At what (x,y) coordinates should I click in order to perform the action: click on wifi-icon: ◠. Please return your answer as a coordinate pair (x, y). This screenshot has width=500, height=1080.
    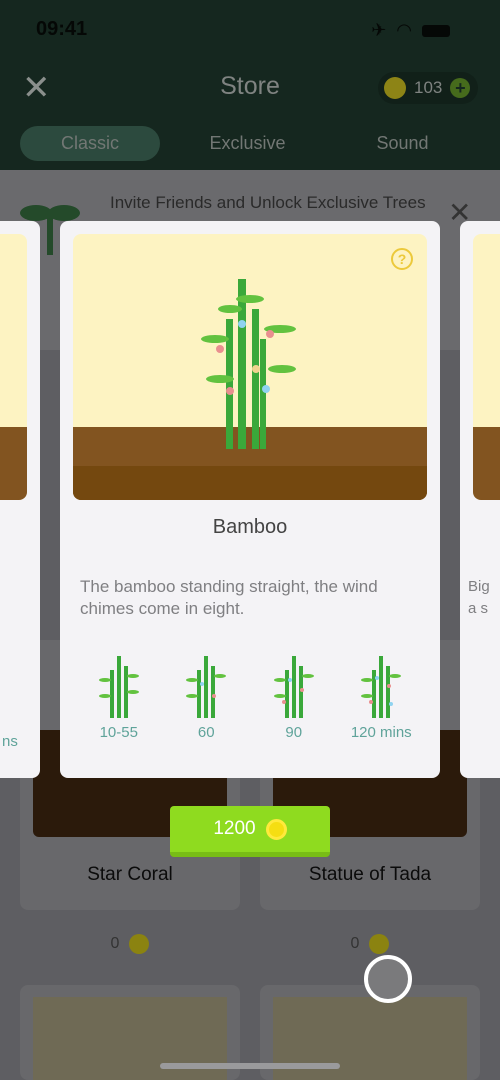
    Looking at the image, I should click on (404, 30).